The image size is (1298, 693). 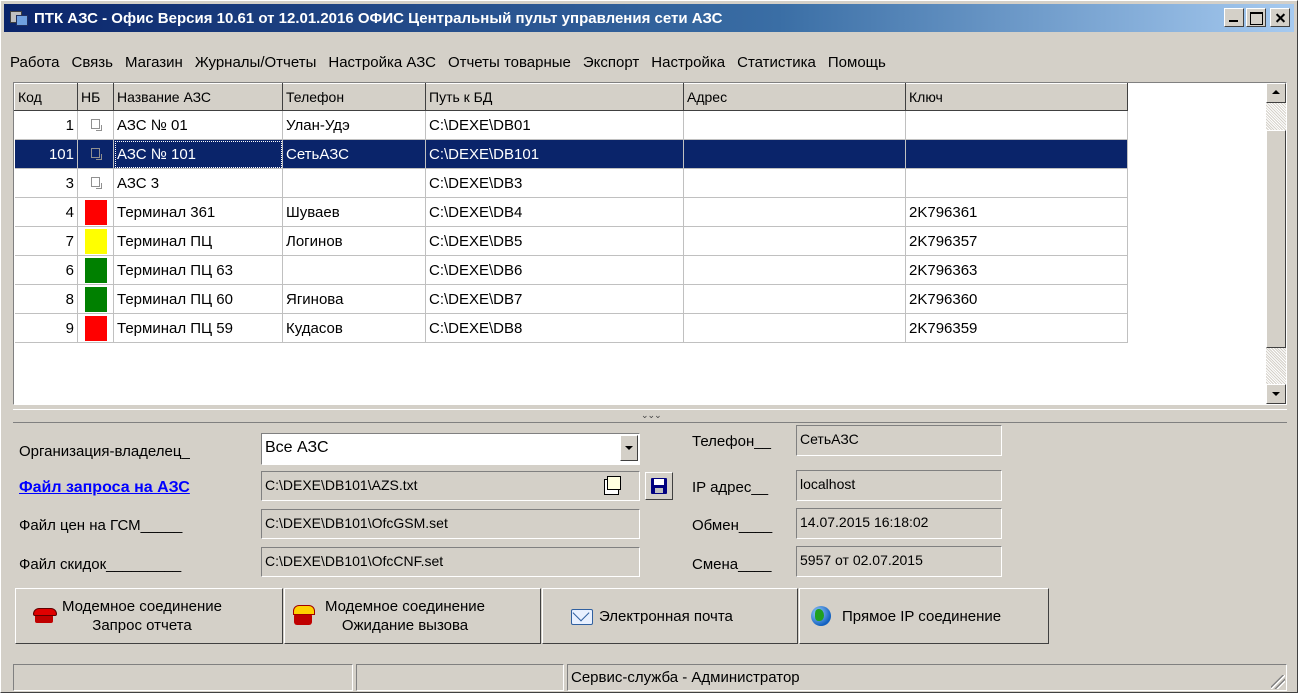 I want to click on grid-row: 3 АЗС 3 C:\DEXE\DB3, so click(x=571, y=183).